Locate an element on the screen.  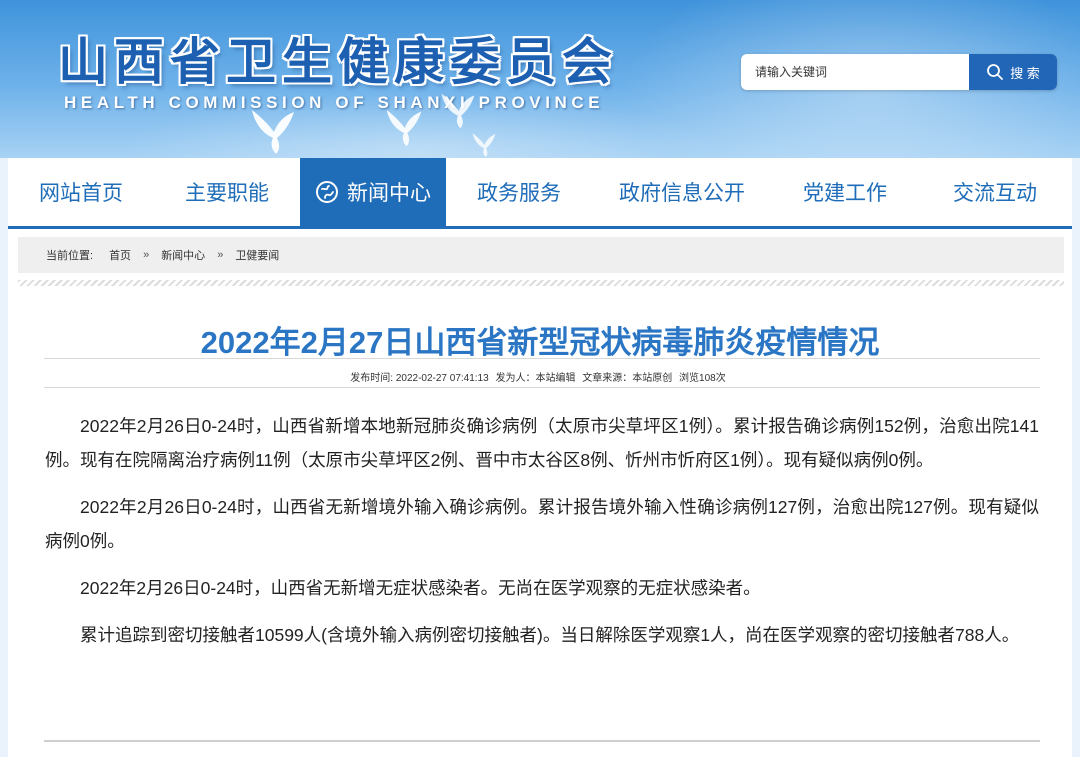
search-button: 搜 索 is located at coordinates (1013, 72).